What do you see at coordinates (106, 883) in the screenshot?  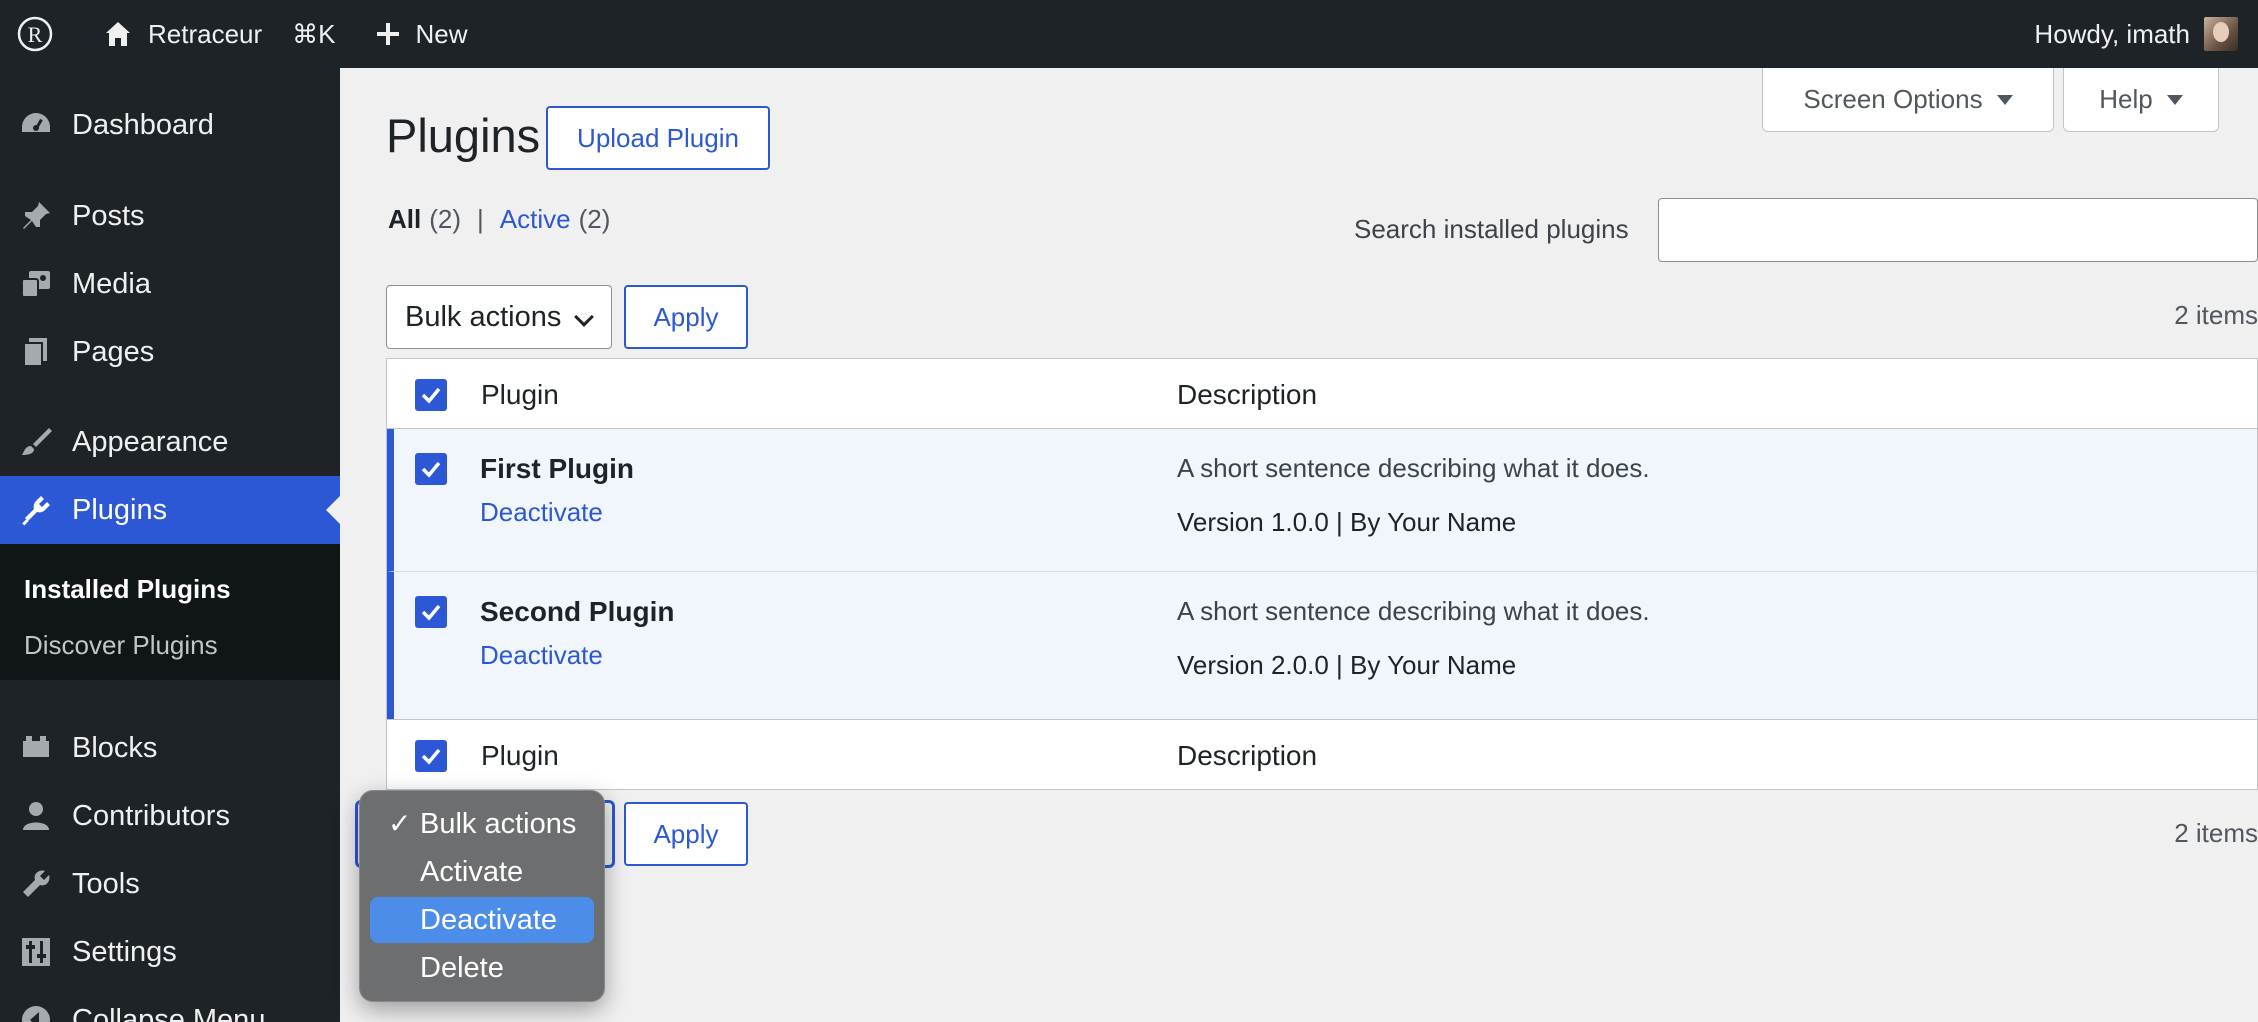 I see `sidebar-item-label: Tools` at bounding box center [106, 883].